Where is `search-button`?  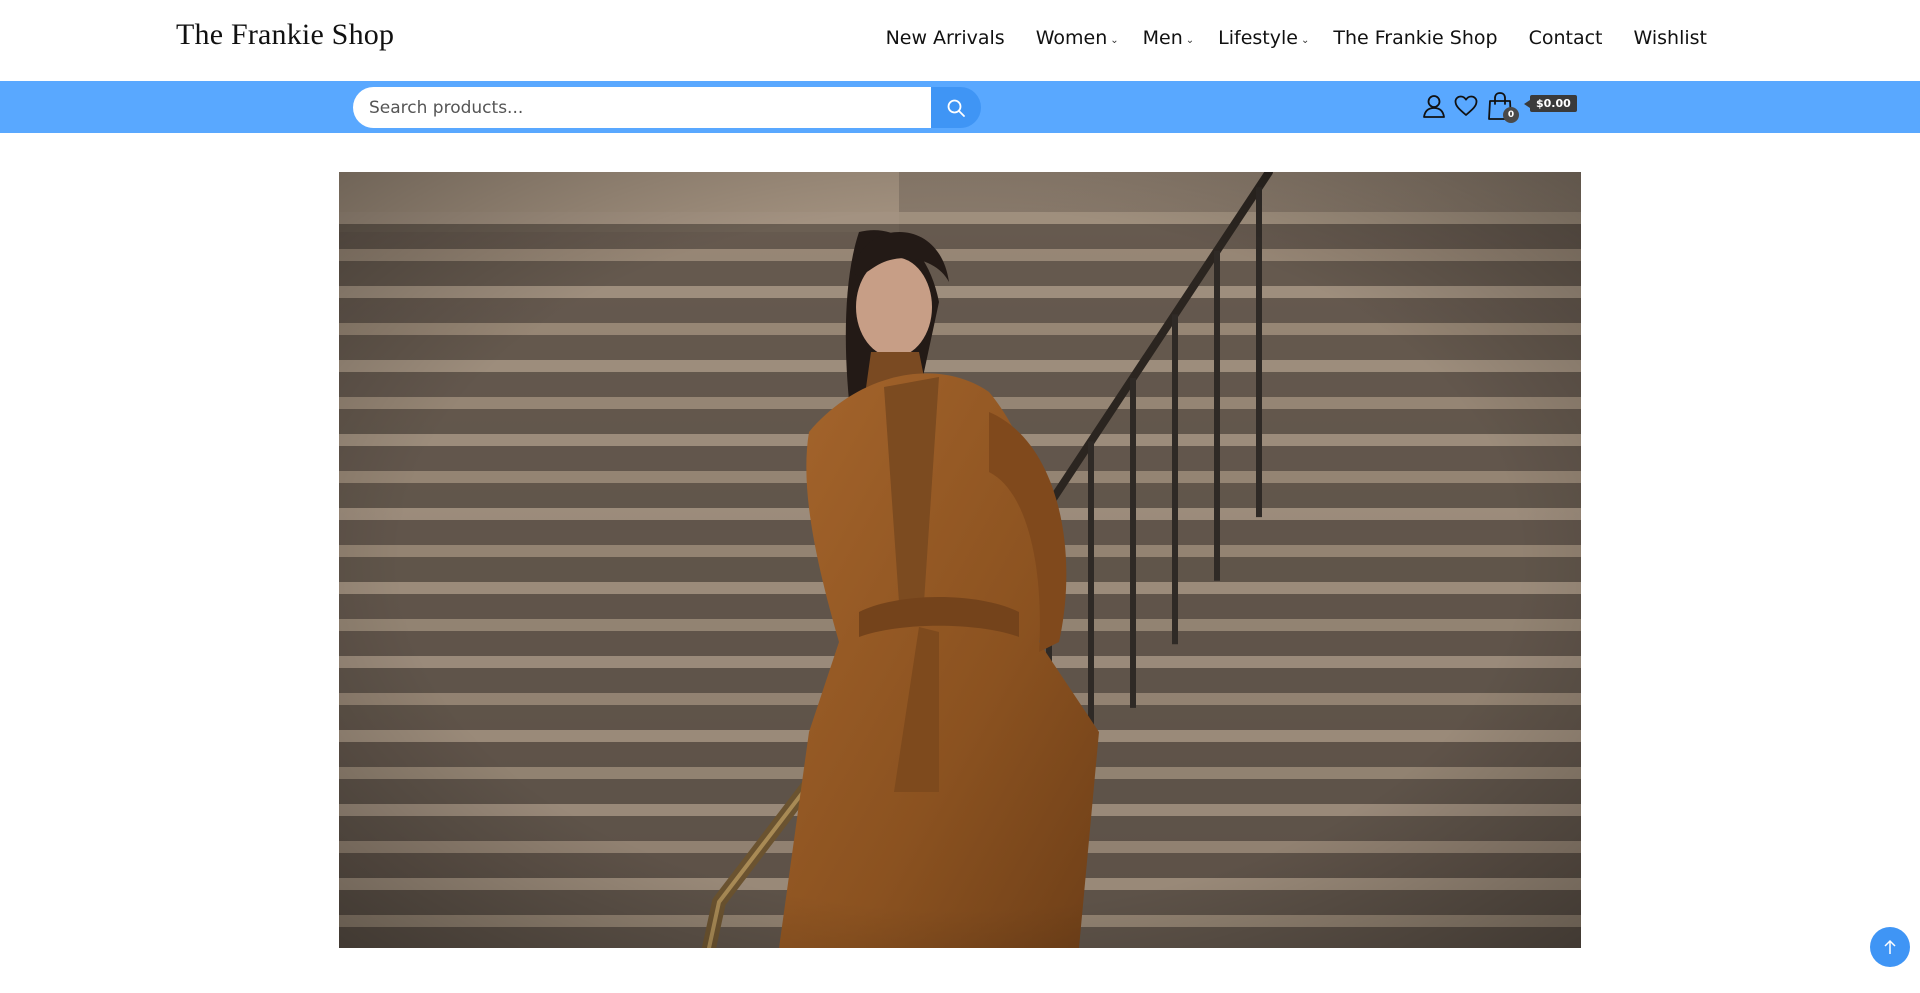 search-button is located at coordinates (956, 107).